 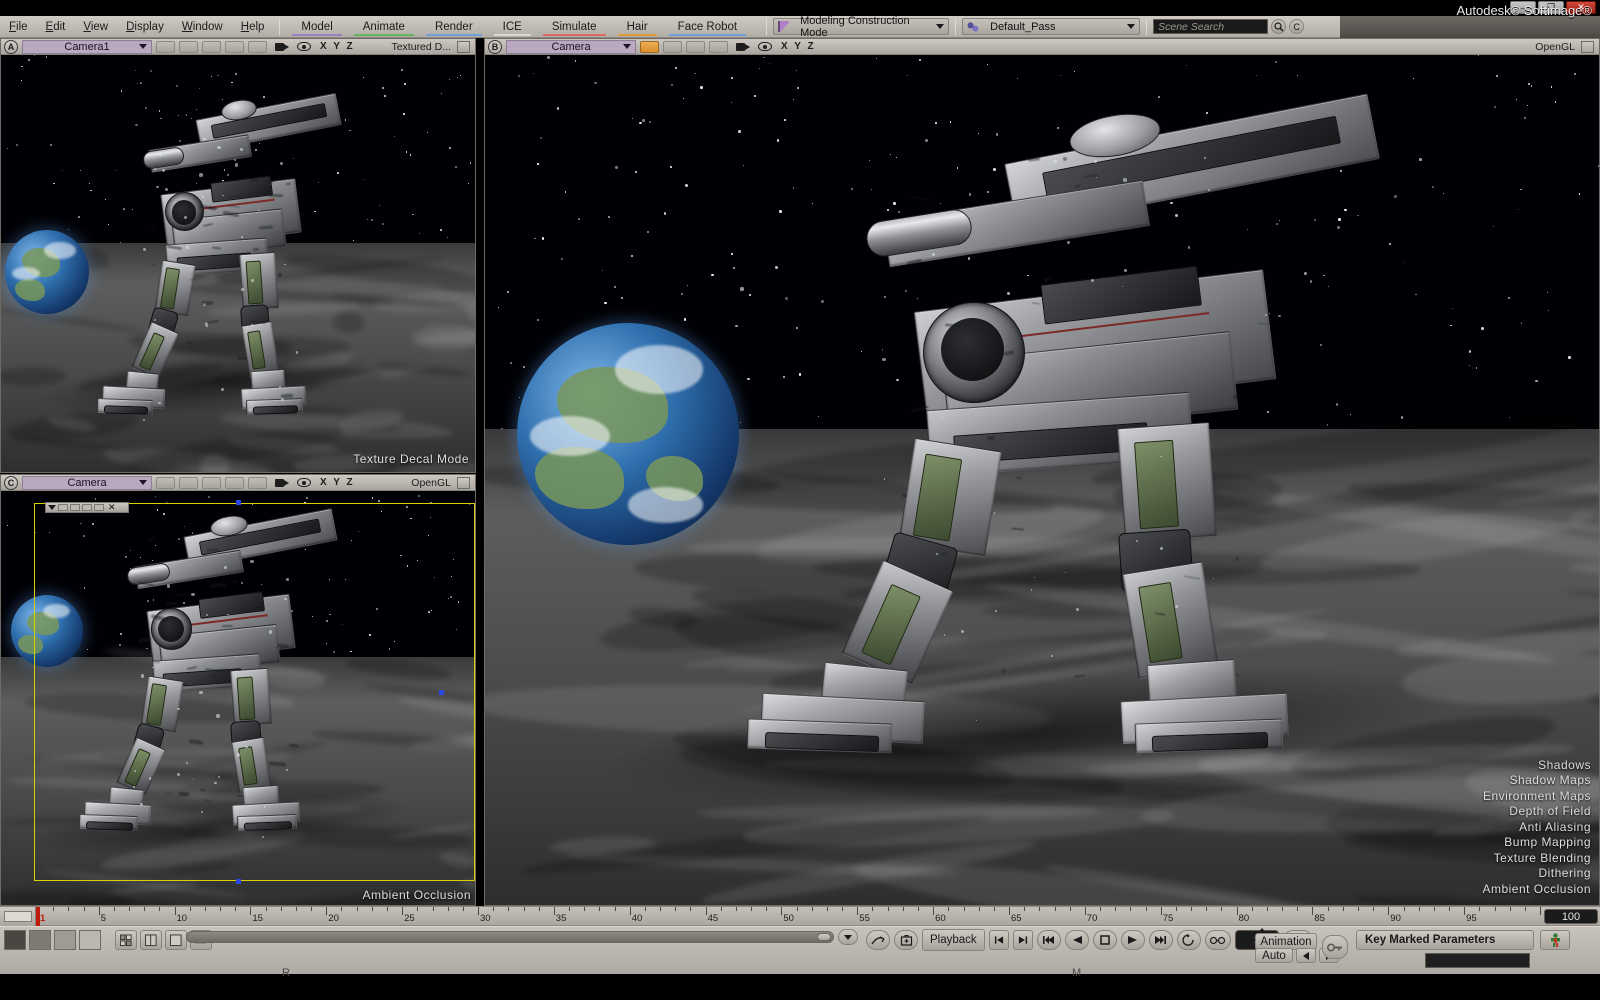 What do you see at coordinates (441, 692) in the screenshot?
I see `camera-frame-handle-right` at bounding box center [441, 692].